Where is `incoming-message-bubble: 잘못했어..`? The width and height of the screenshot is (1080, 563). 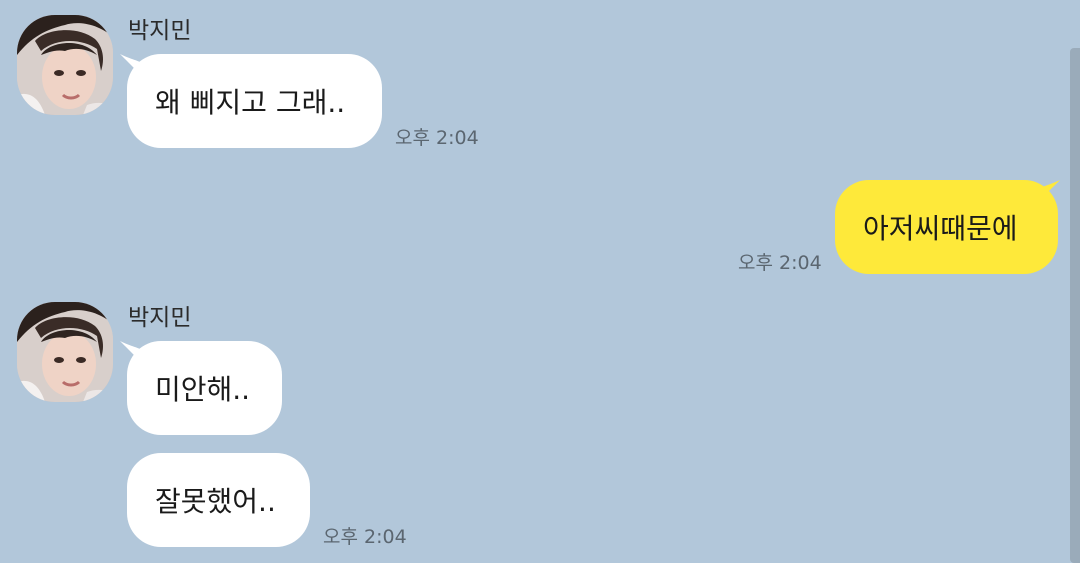 incoming-message-bubble: 잘못했어.. is located at coordinates (218, 500).